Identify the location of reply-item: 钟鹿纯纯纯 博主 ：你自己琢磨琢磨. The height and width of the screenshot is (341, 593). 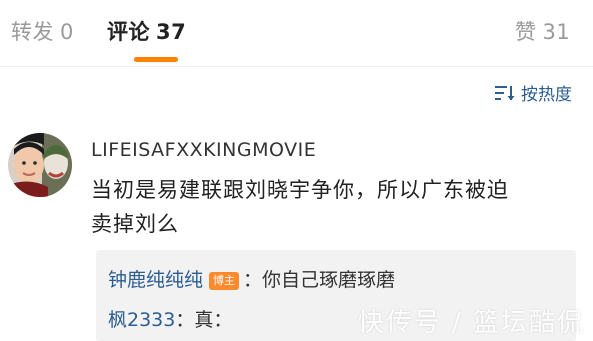
(251, 278).